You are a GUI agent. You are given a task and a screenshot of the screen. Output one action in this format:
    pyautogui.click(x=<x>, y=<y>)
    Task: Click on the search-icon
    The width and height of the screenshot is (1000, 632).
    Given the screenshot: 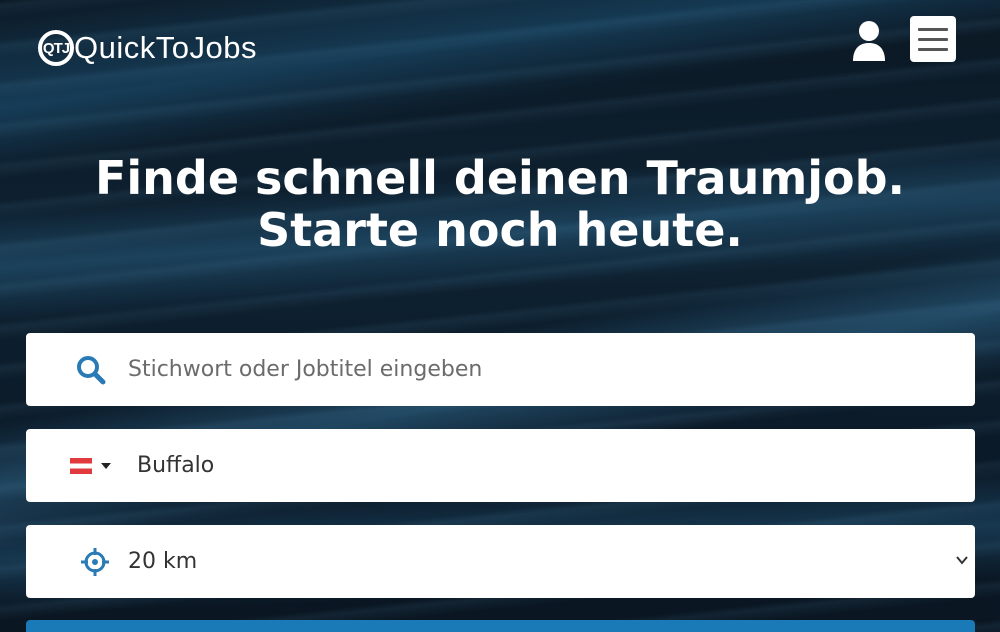 What is the action you would take?
    pyautogui.click(x=91, y=369)
    